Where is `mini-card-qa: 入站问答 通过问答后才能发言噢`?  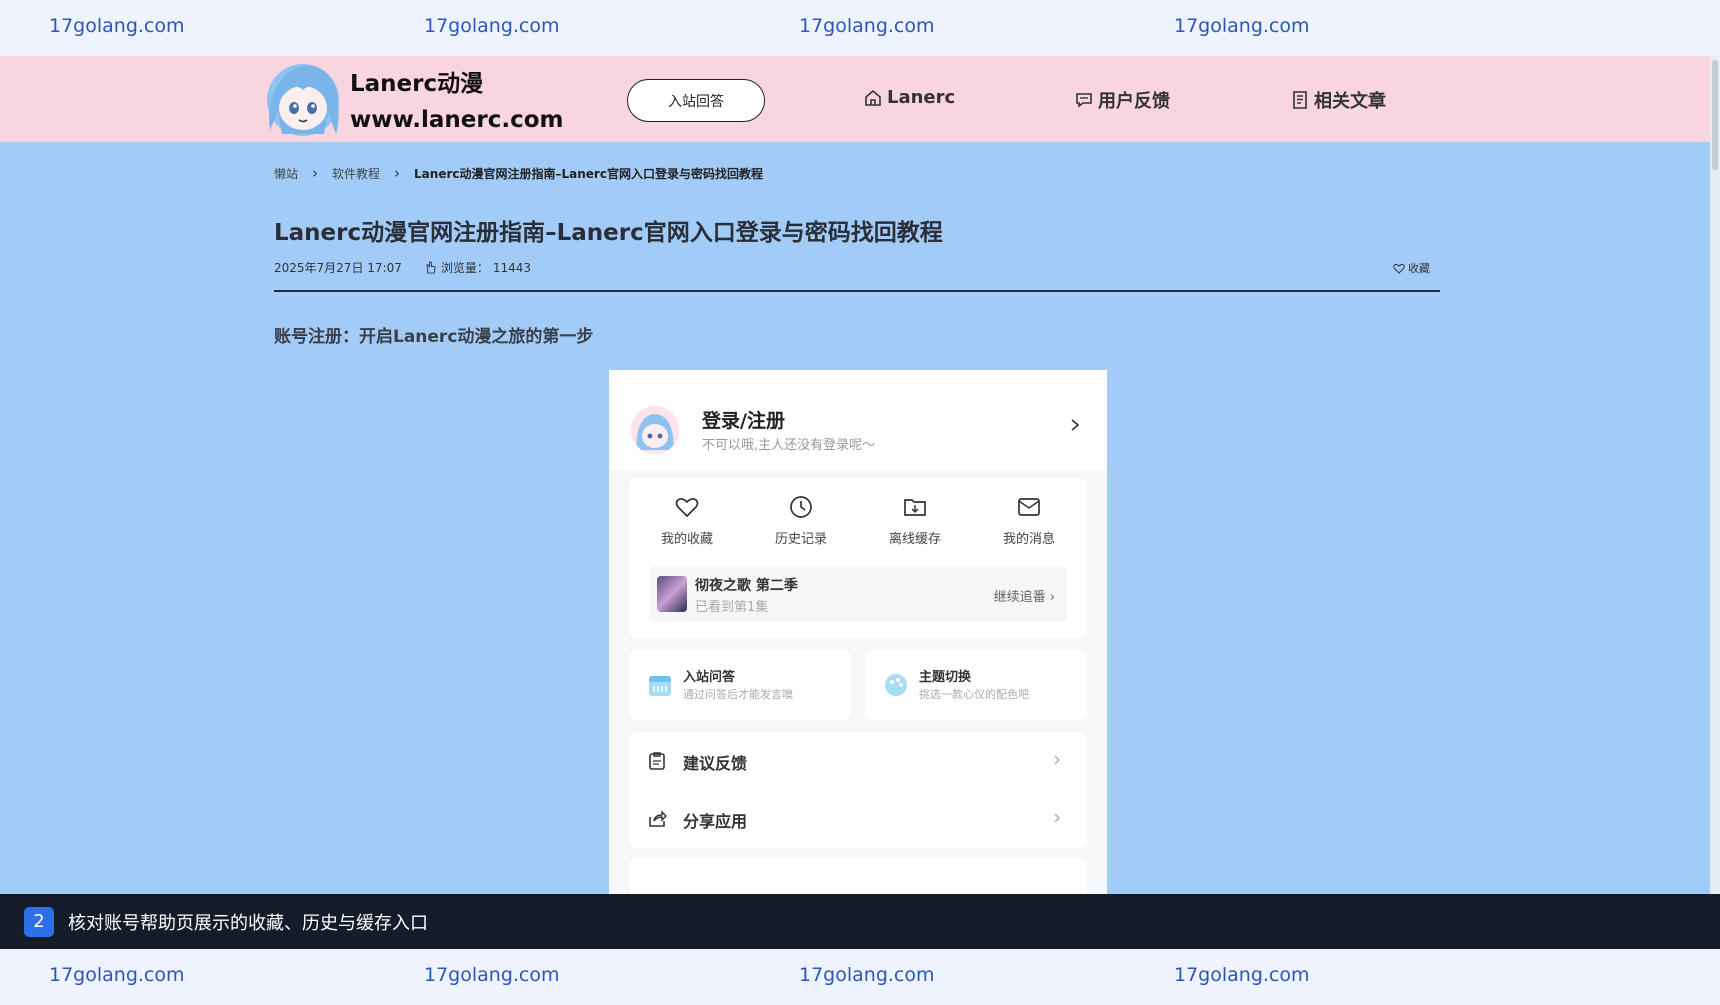 mini-card-qa: 入站问答 通过问答后才能发言噢 is located at coordinates (740, 685).